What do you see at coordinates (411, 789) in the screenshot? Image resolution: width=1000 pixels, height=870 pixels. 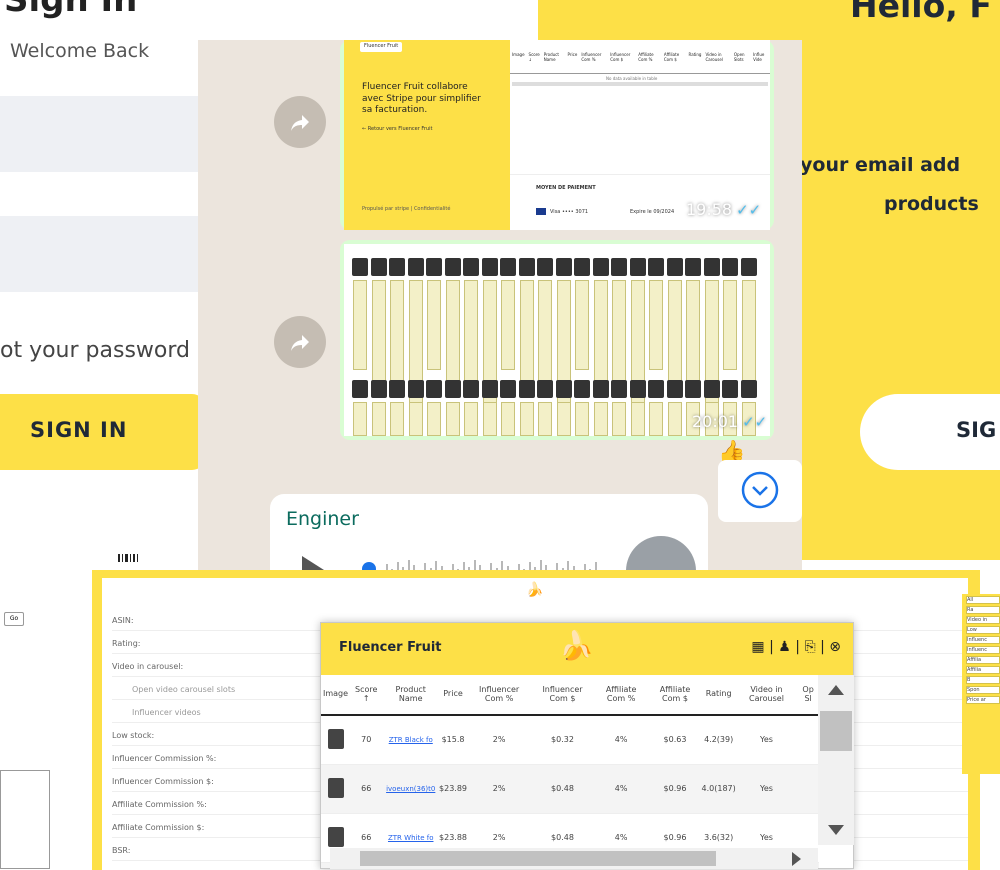 I see `product-name-link: ivoeuxn(36)t0` at bounding box center [411, 789].